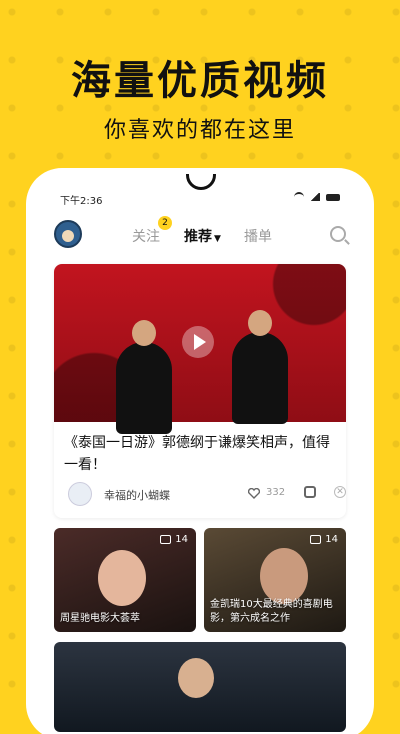  Describe the element at coordinates (258, 236) in the screenshot. I see `tab-playlist: 播单` at that location.